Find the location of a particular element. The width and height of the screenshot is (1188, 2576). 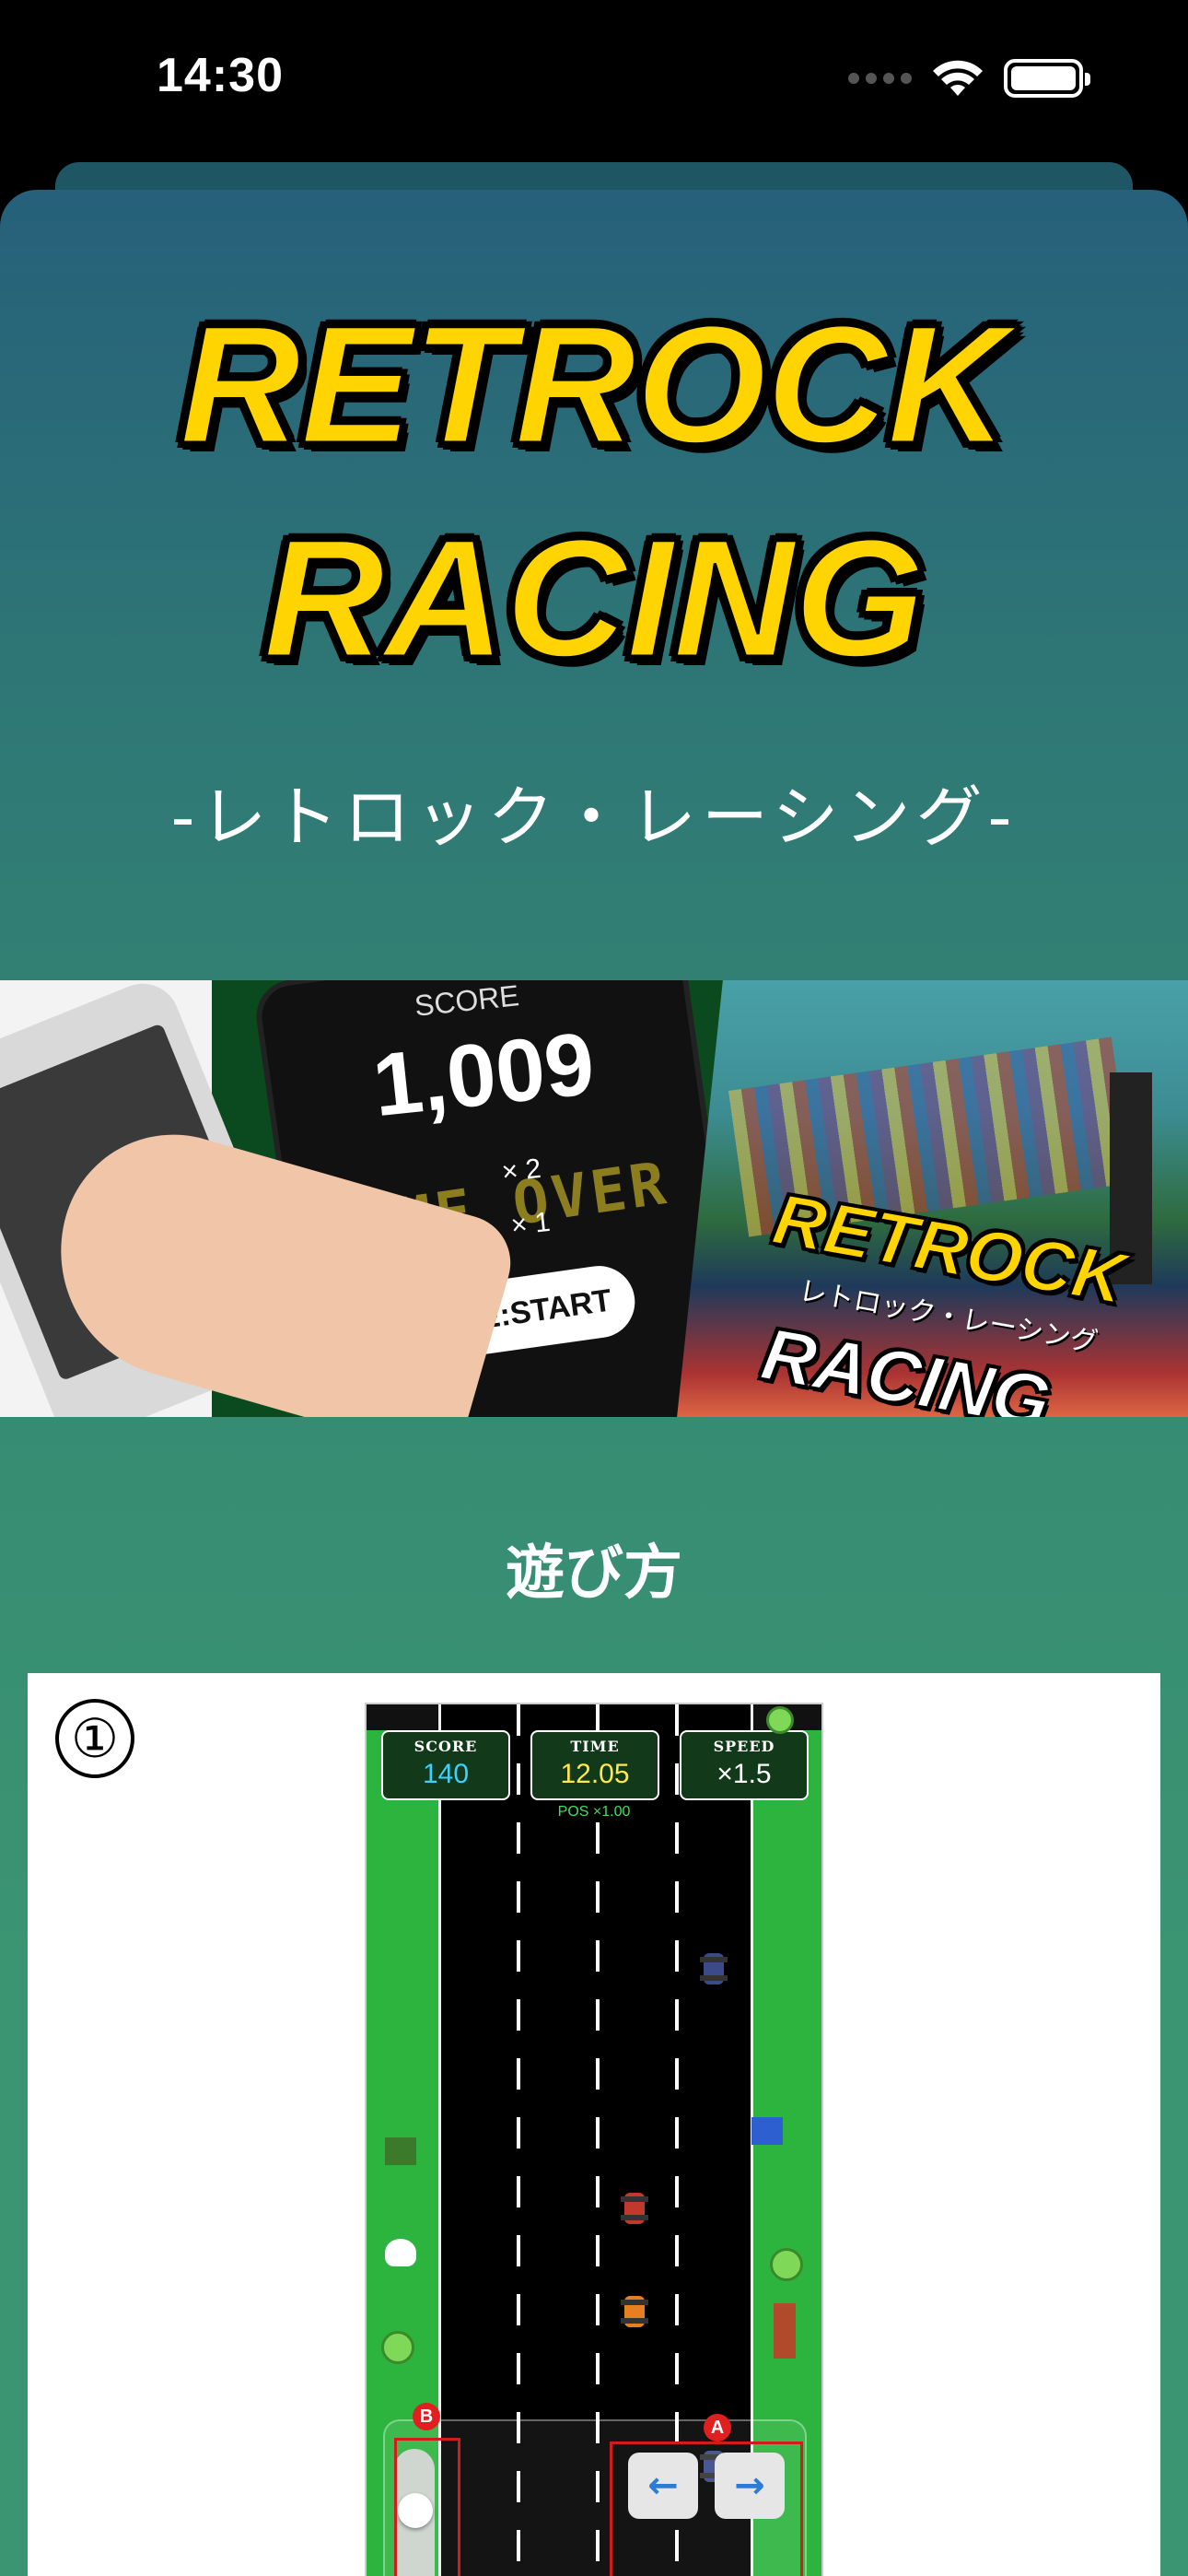

time-hud: TIME 12.05 is located at coordinates (594, 1765).